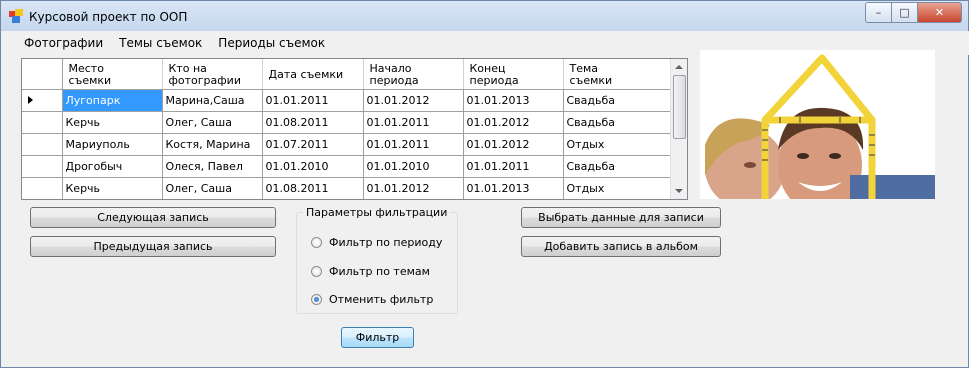 Image resolution: width=969 pixels, height=368 pixels. I want to click on menu-themes: Темы съемок, so click(160, 43).